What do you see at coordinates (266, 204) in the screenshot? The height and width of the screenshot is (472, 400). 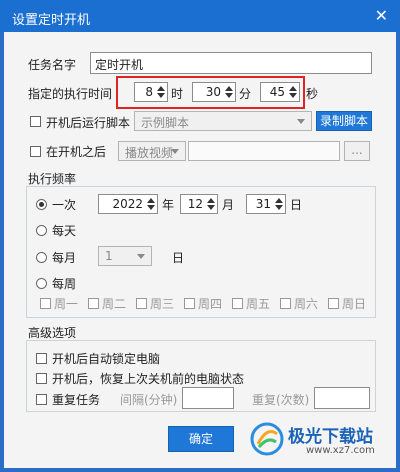 I see `day-spinner: 31` at bounding box center [266, 204].